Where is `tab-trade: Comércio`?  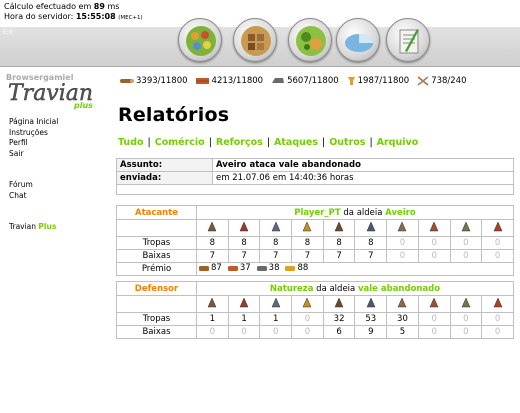
tab-trade: Comércio is located at coordinates (180, 142).